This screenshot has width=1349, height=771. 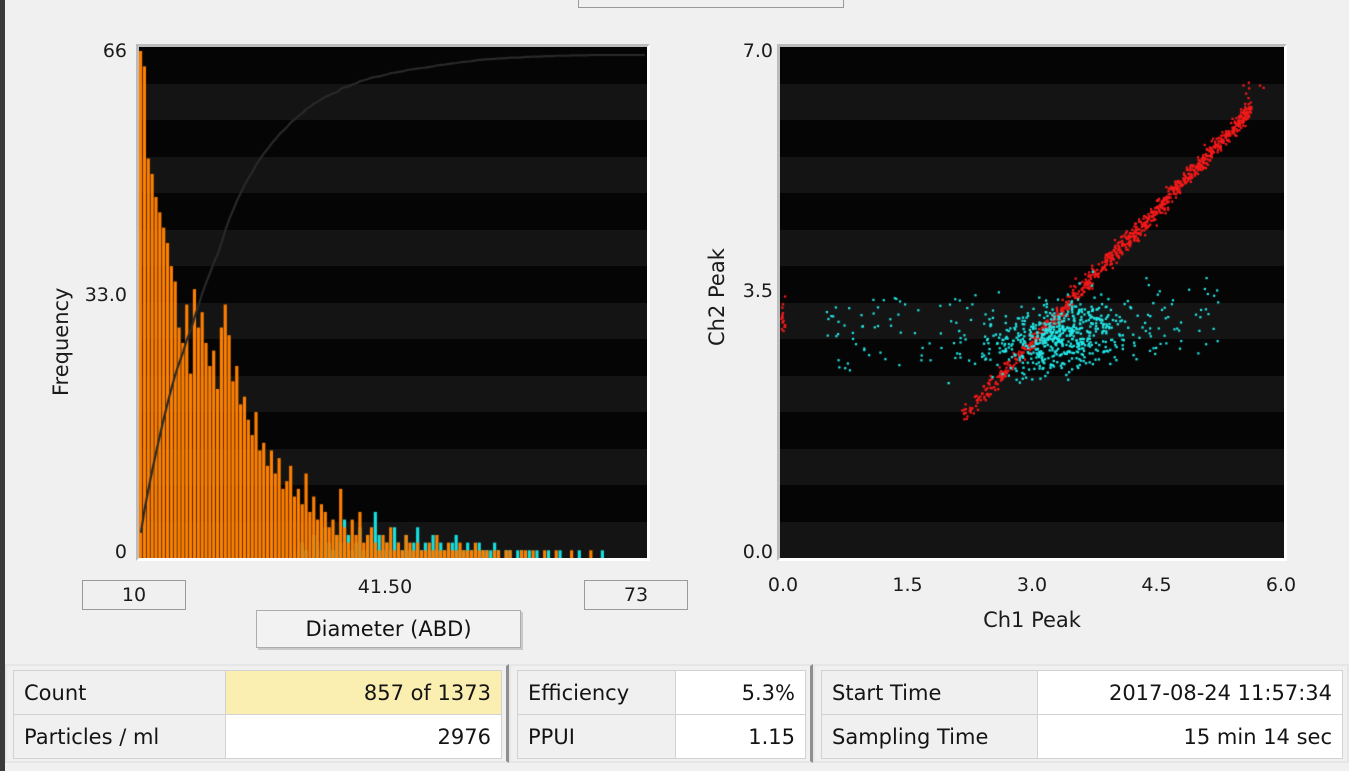 I want to click on scatter-x-tick-0: 0.0, so click(x=783, y=585).